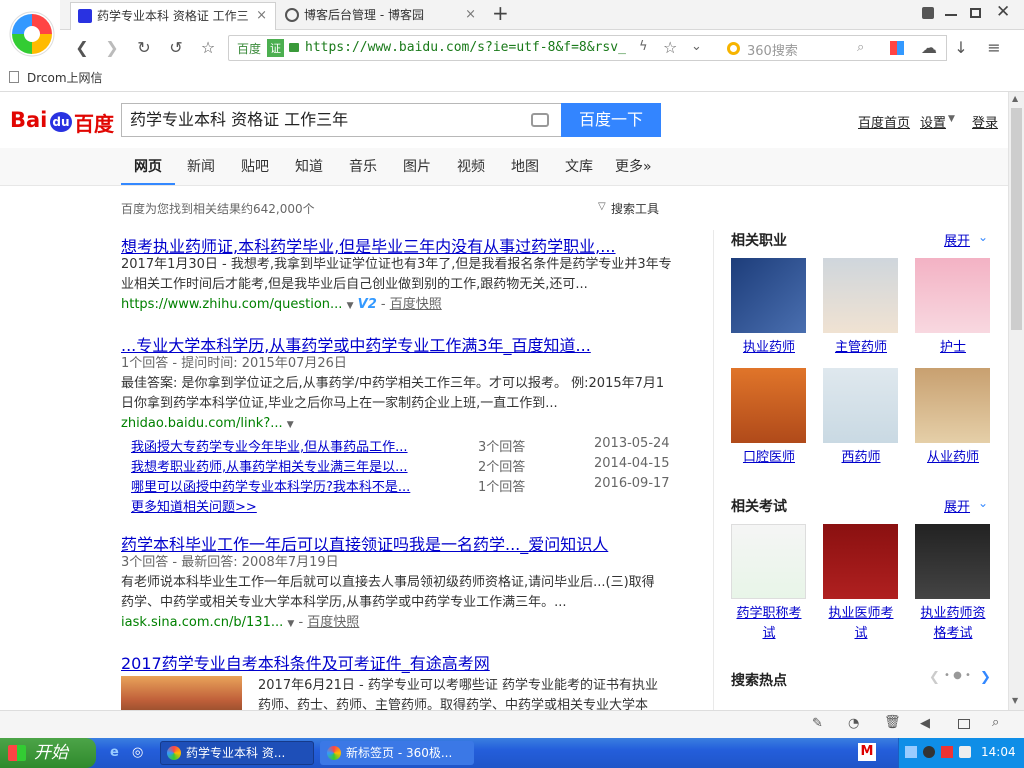 This screenshot has width=1024, height=768. Describe the element at coordinates (952, 405) in the screenshot. I see `job-thumb-practicing-pharmacist` at that location.